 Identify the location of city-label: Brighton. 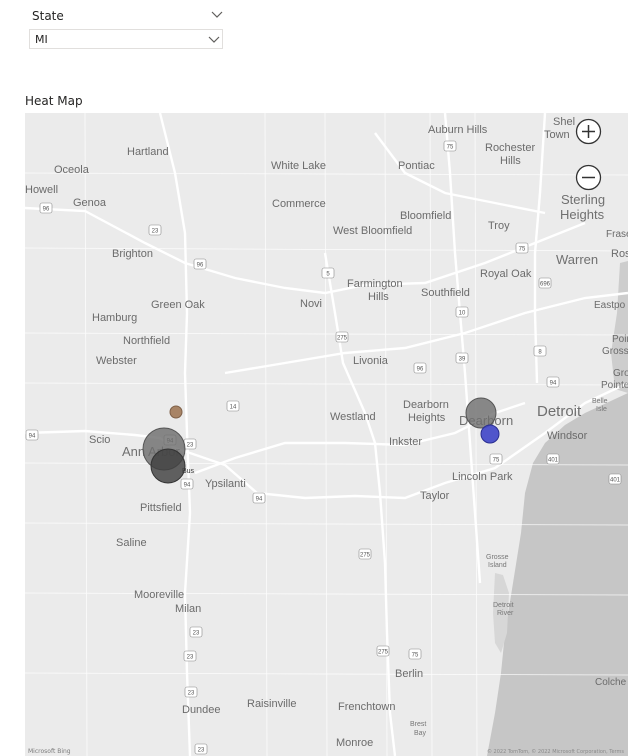
(132, 254).